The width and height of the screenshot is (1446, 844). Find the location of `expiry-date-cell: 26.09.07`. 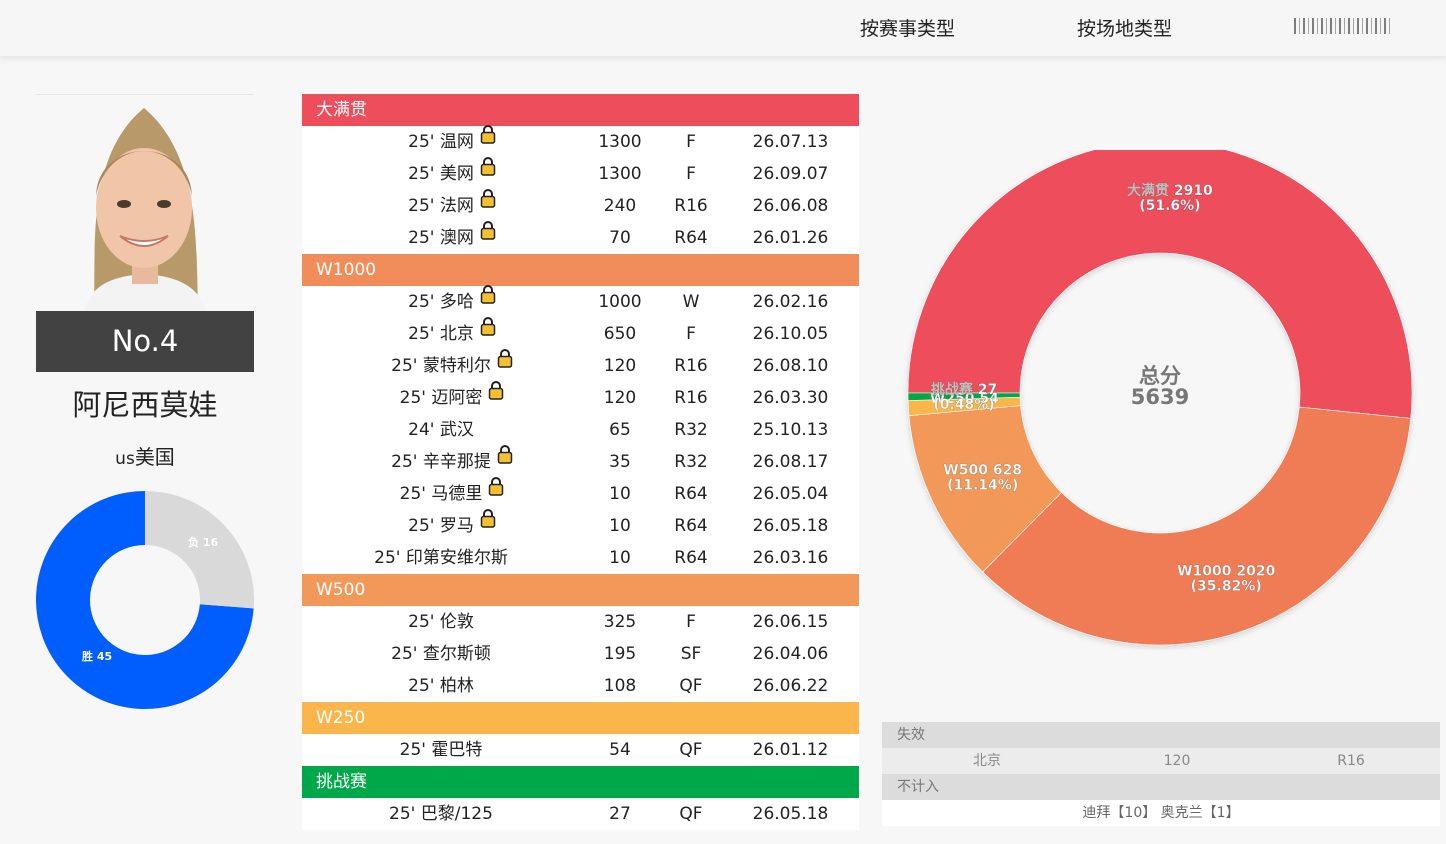

expiry-date-cell: 26.09.07 is located at coordinates (790, 174).